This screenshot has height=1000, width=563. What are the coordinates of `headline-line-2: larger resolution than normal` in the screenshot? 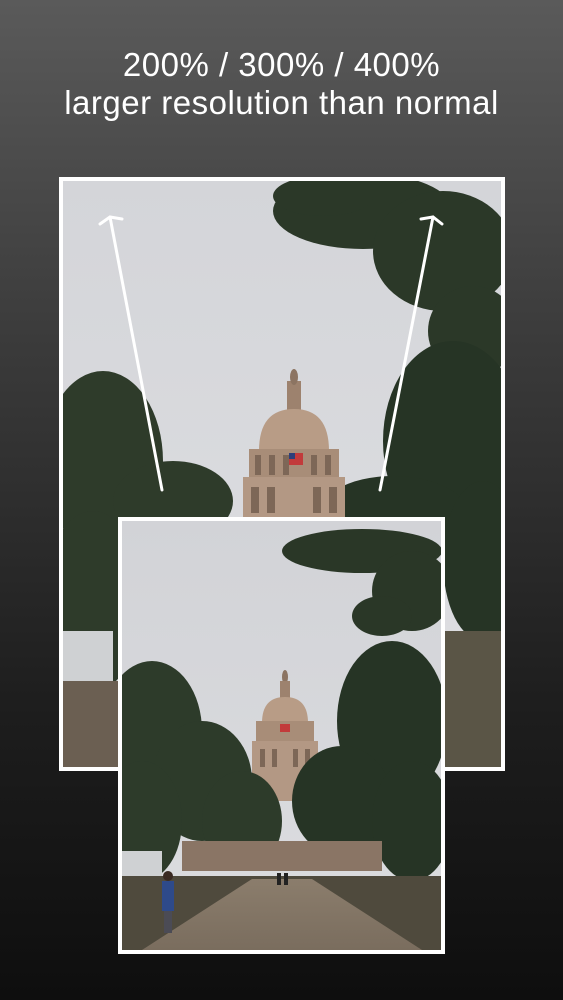 It's located at (281, 102).